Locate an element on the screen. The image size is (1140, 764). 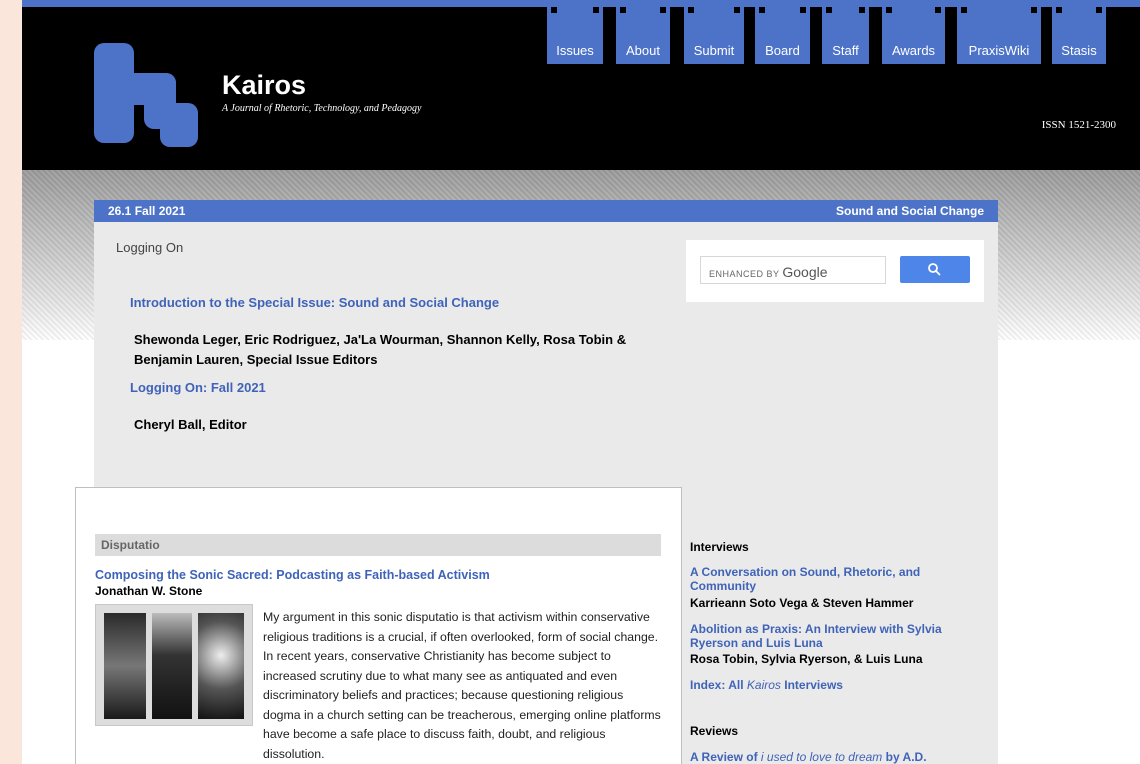
logging-on-fall-link: Logging On: Fall 2021 is located at coordinates (198, 387).